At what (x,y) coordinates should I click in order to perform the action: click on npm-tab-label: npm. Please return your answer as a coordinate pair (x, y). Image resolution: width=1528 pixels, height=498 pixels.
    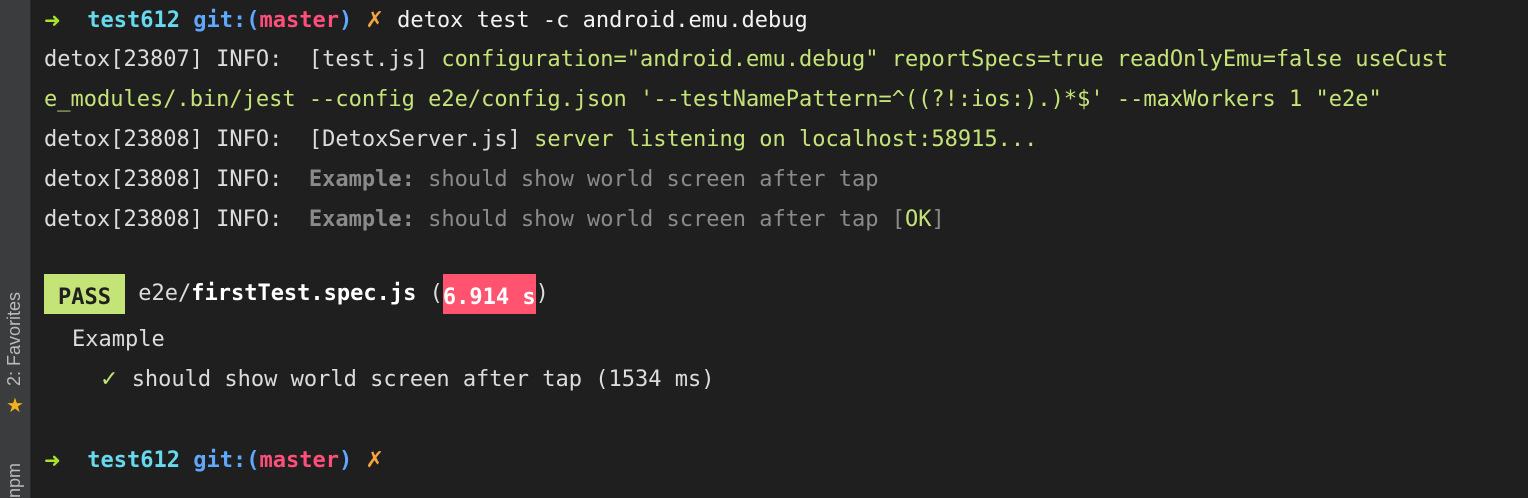
    Looking at the image, I should click on (14, 480).